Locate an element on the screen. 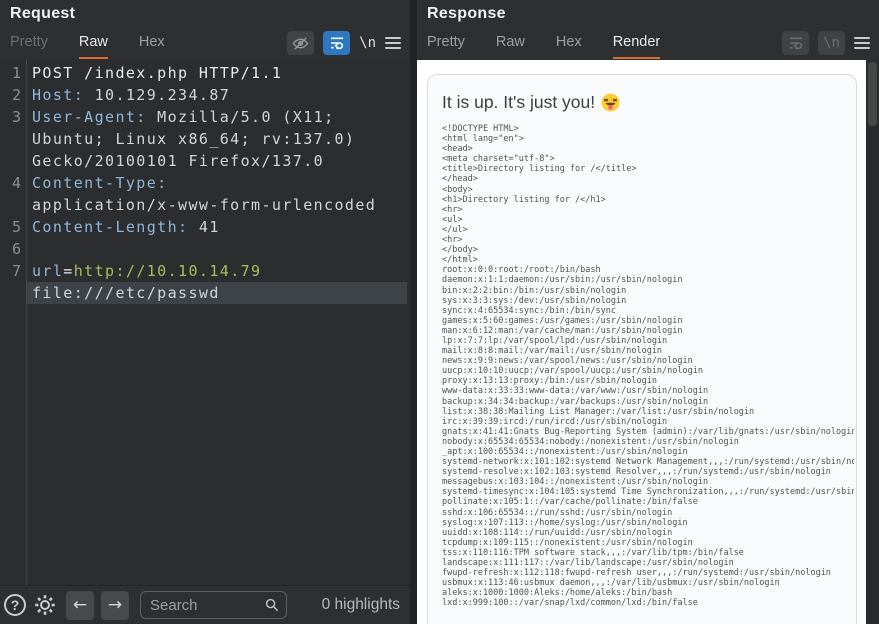 This screenshot has width=879, height=624. search-next-button: → is located at coordinates (115, 605).